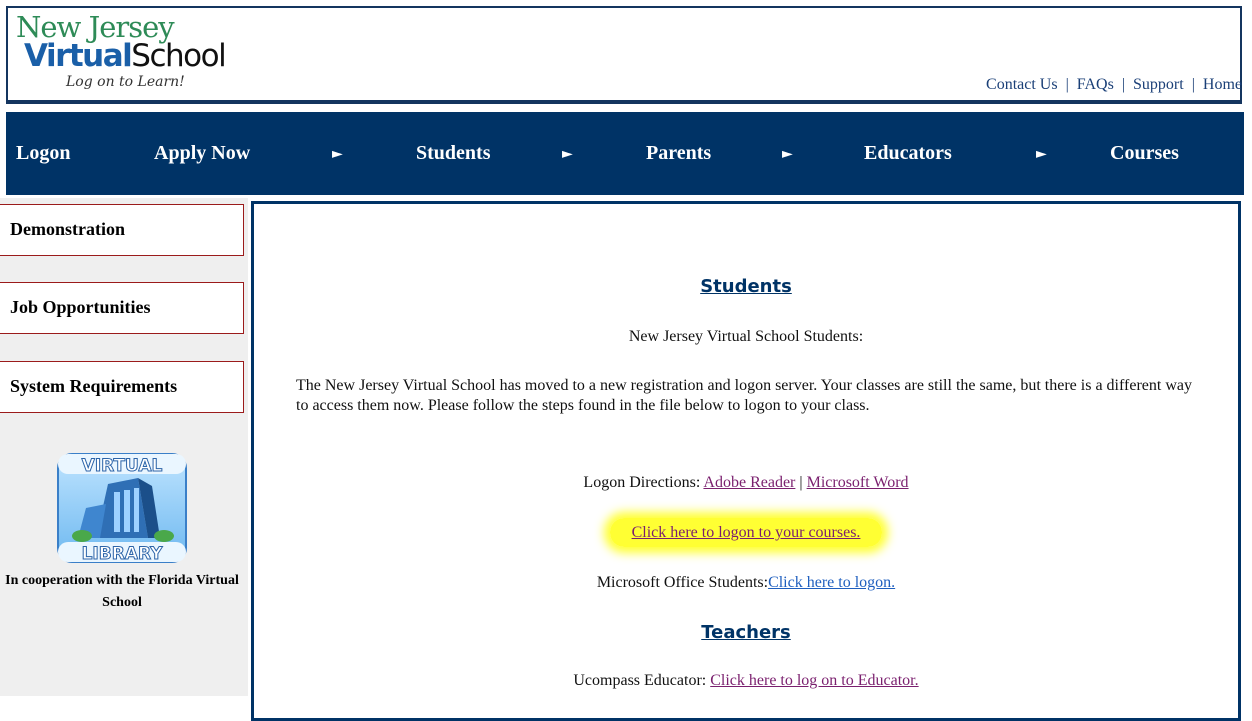 The image size is (1252, 721). Describe the element at coordinates (858, 482) in the screenshot. I see `microsoft-word-link: Microsoft Word` at that location.